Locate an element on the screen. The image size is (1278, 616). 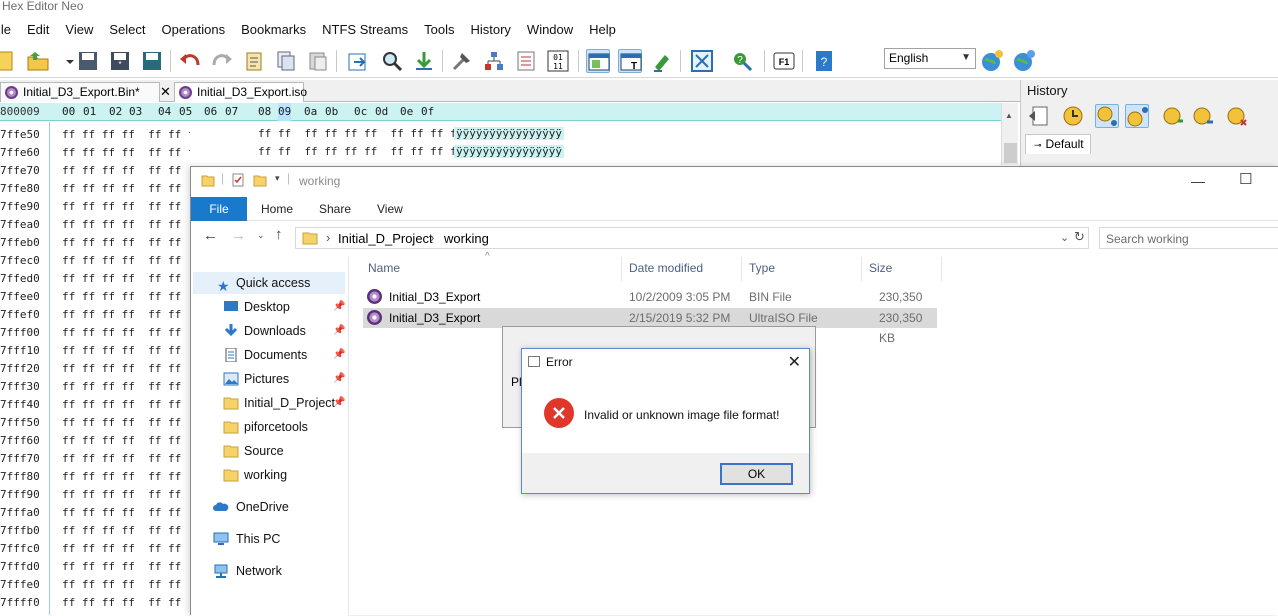
save-as-icon: * is located at coordinates (120, 61).